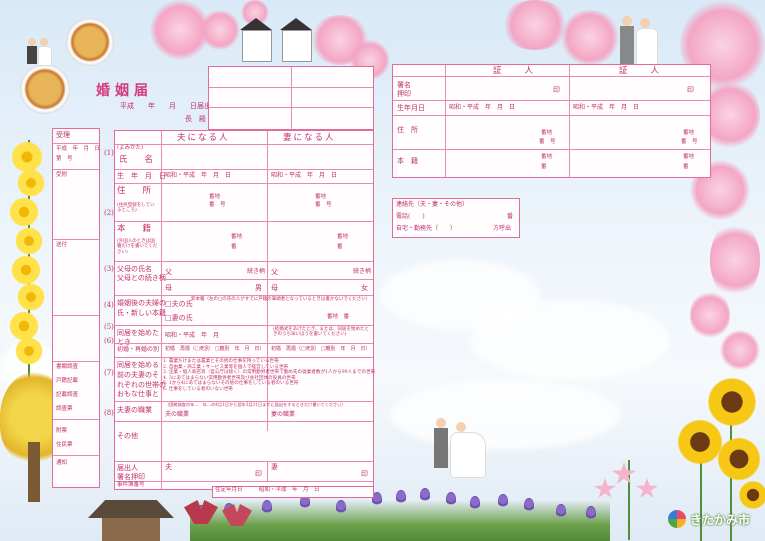 This screenshot has width=765, height=541. I want to click on header-wife: 妻になる人, so click(309, 138).